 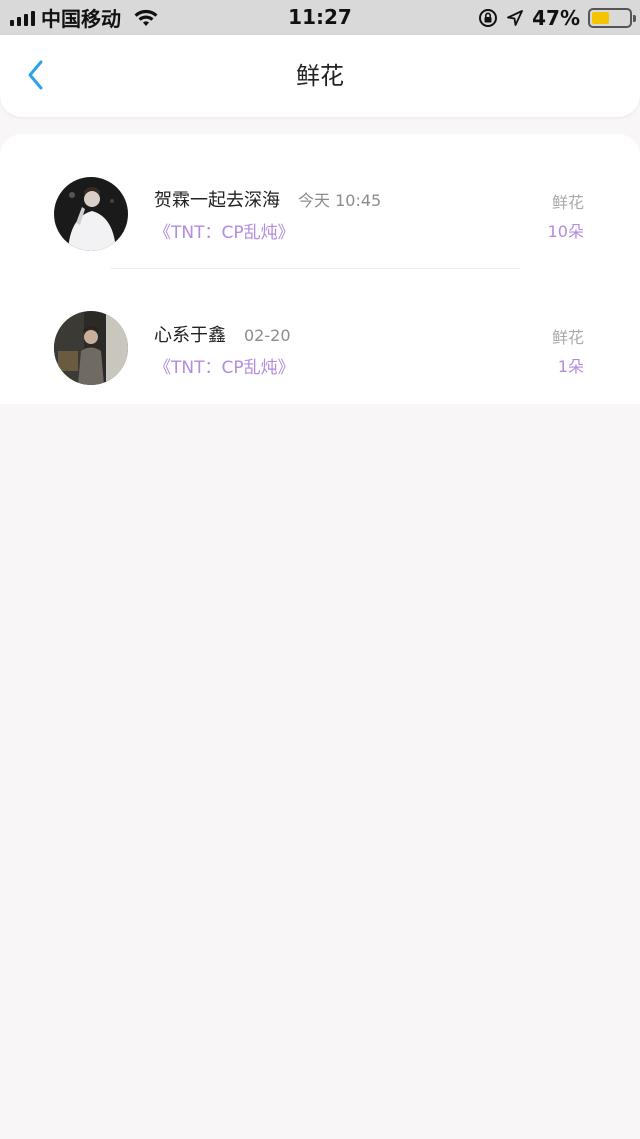 I want to click on status-right: 47%, so click(x=557, y=17).